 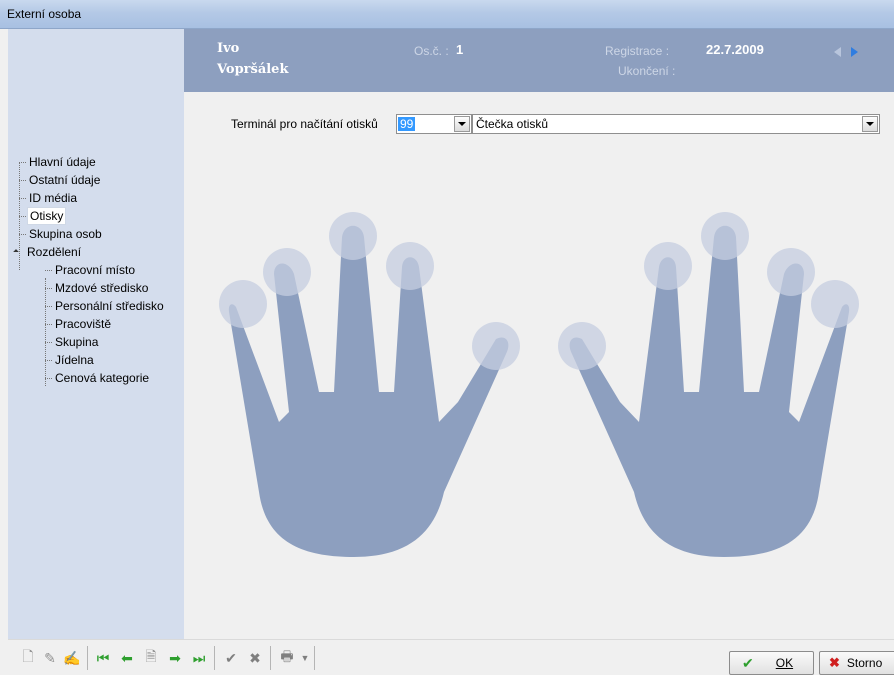 I want to click on registrace-value: 22.7.2009, so click(x=735, y=49).